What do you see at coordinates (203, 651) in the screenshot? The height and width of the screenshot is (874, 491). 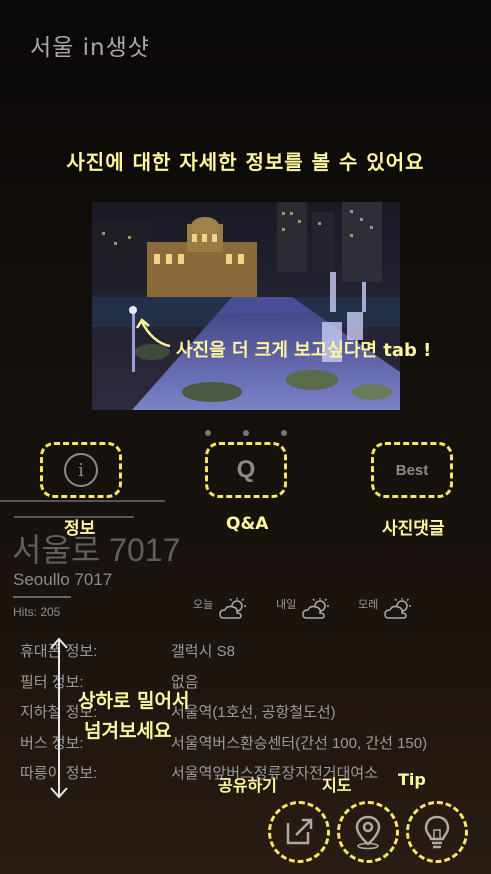 I see `info-value: 갤럭시 S8` at bounding box center [203, 651].